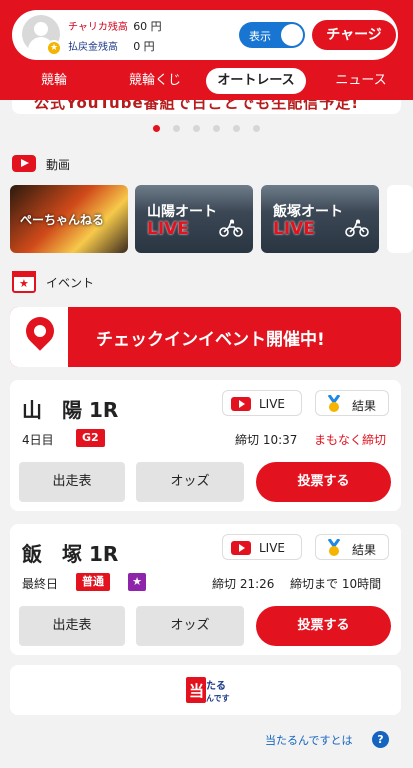  What do you see at coordinates (354, 35) in the screenshot?
I see `charge-button: チャージ` at bounding box center [354, 35].